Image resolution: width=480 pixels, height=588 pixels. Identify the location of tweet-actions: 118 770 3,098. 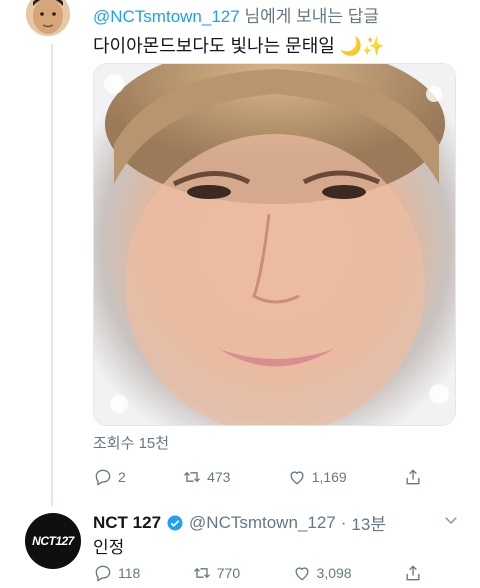
(258, 573).